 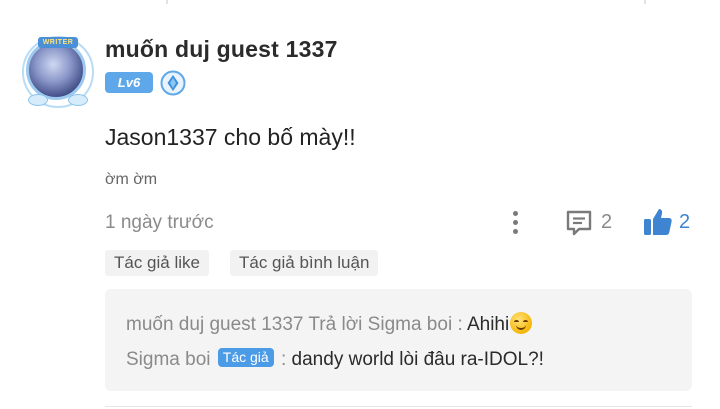 I want to click on reply-text: Ahihi, so click(x=488, y=324).